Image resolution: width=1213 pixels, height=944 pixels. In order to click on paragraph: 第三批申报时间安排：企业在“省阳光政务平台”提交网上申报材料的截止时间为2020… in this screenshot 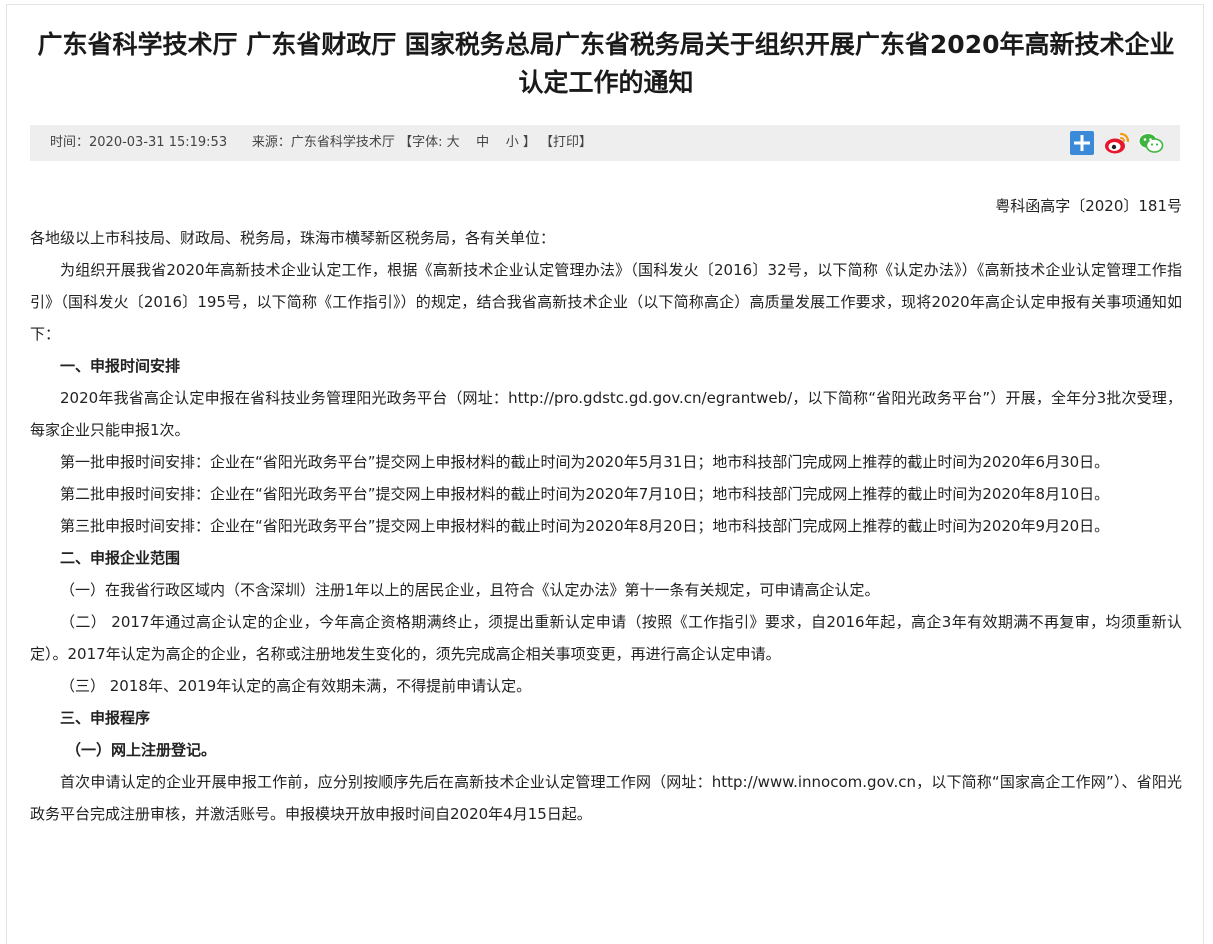, I will do `click(585, 526)`.